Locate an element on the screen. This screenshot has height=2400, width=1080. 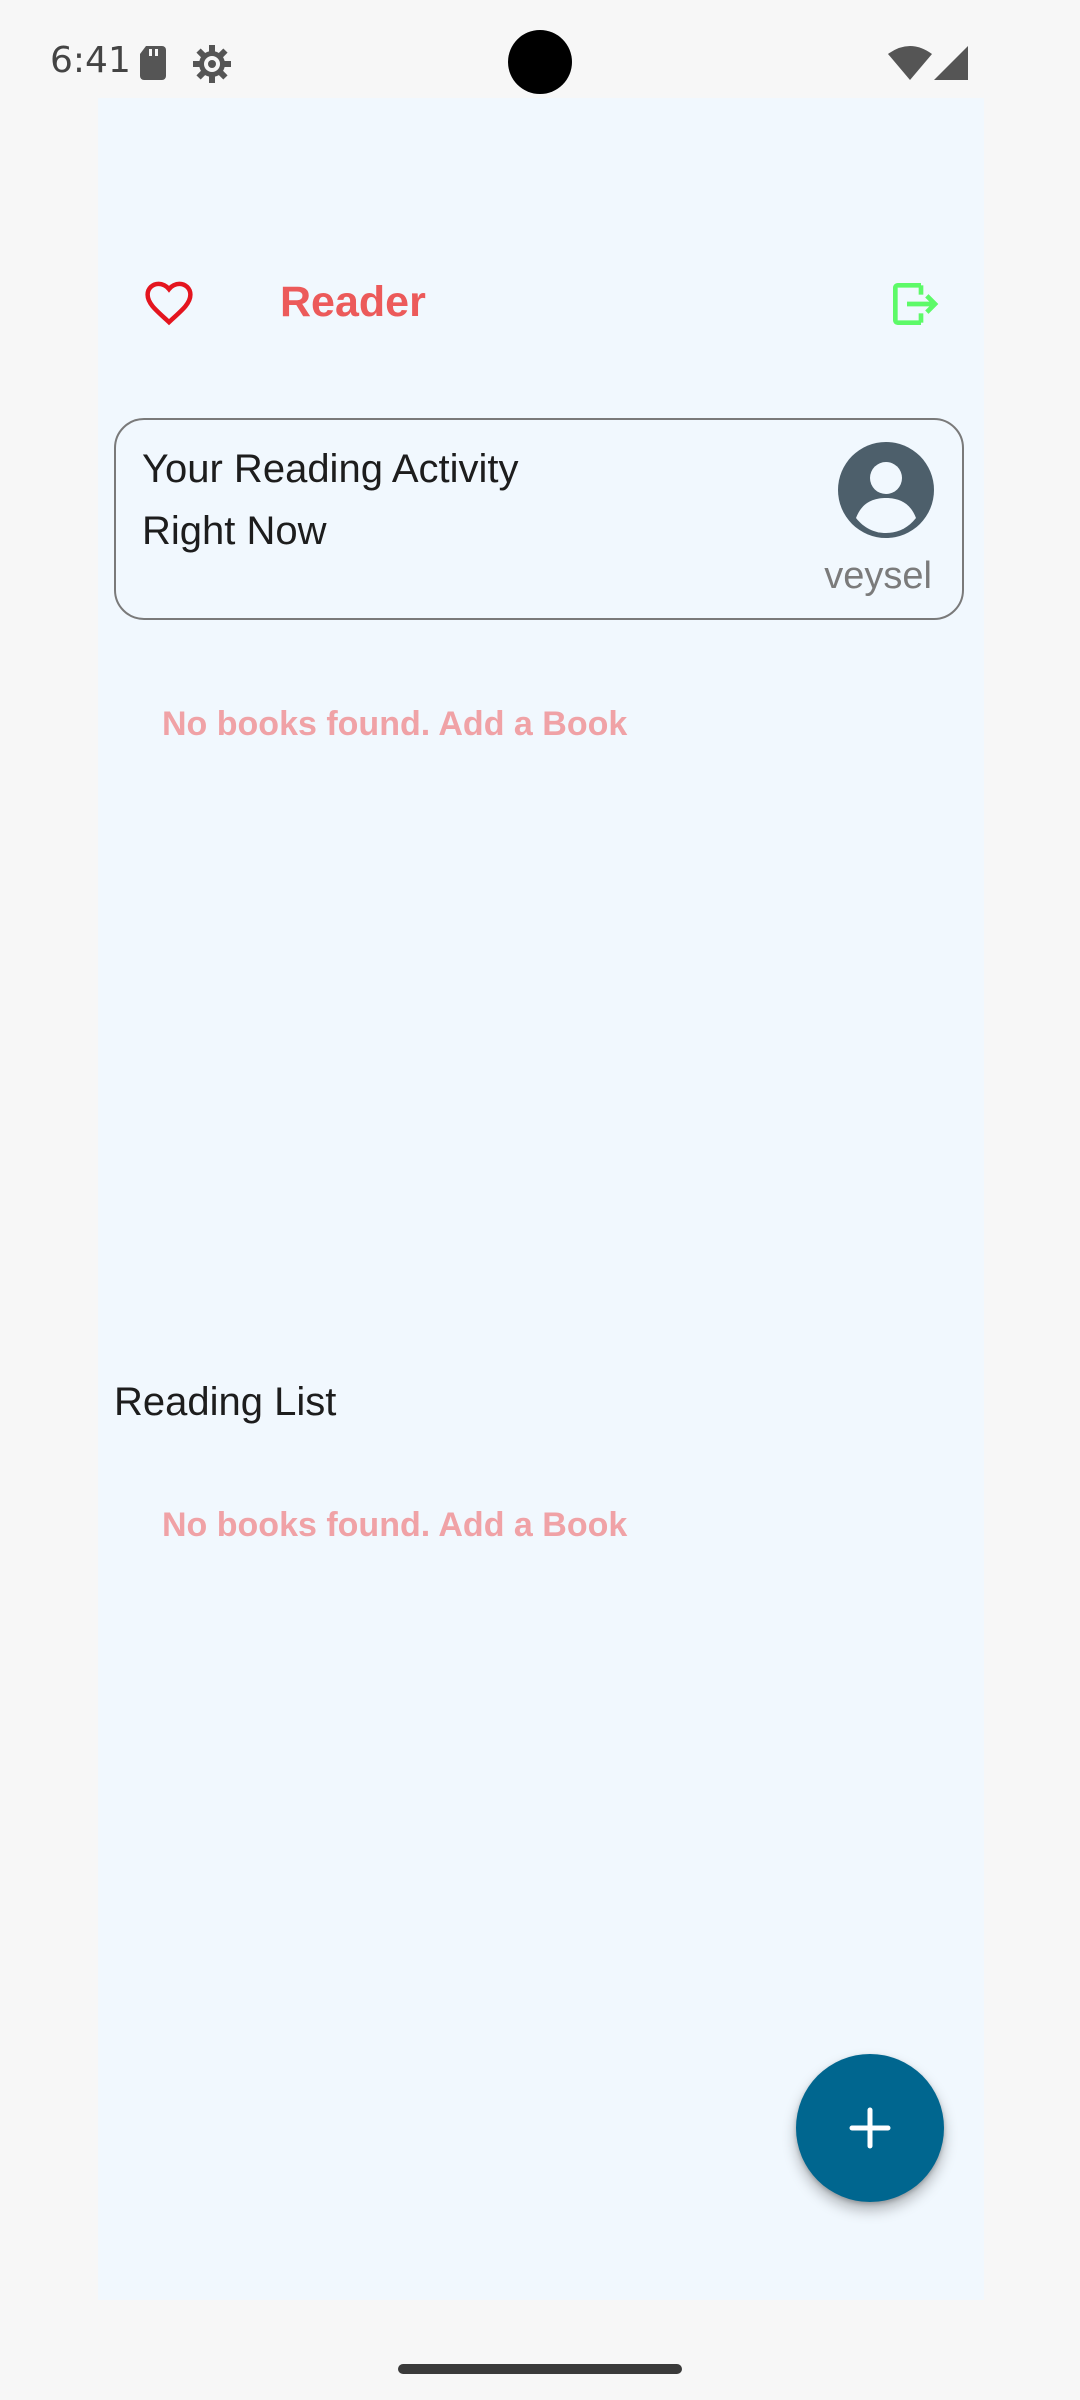
username-label: veysel is located at coordinates (878, 576).